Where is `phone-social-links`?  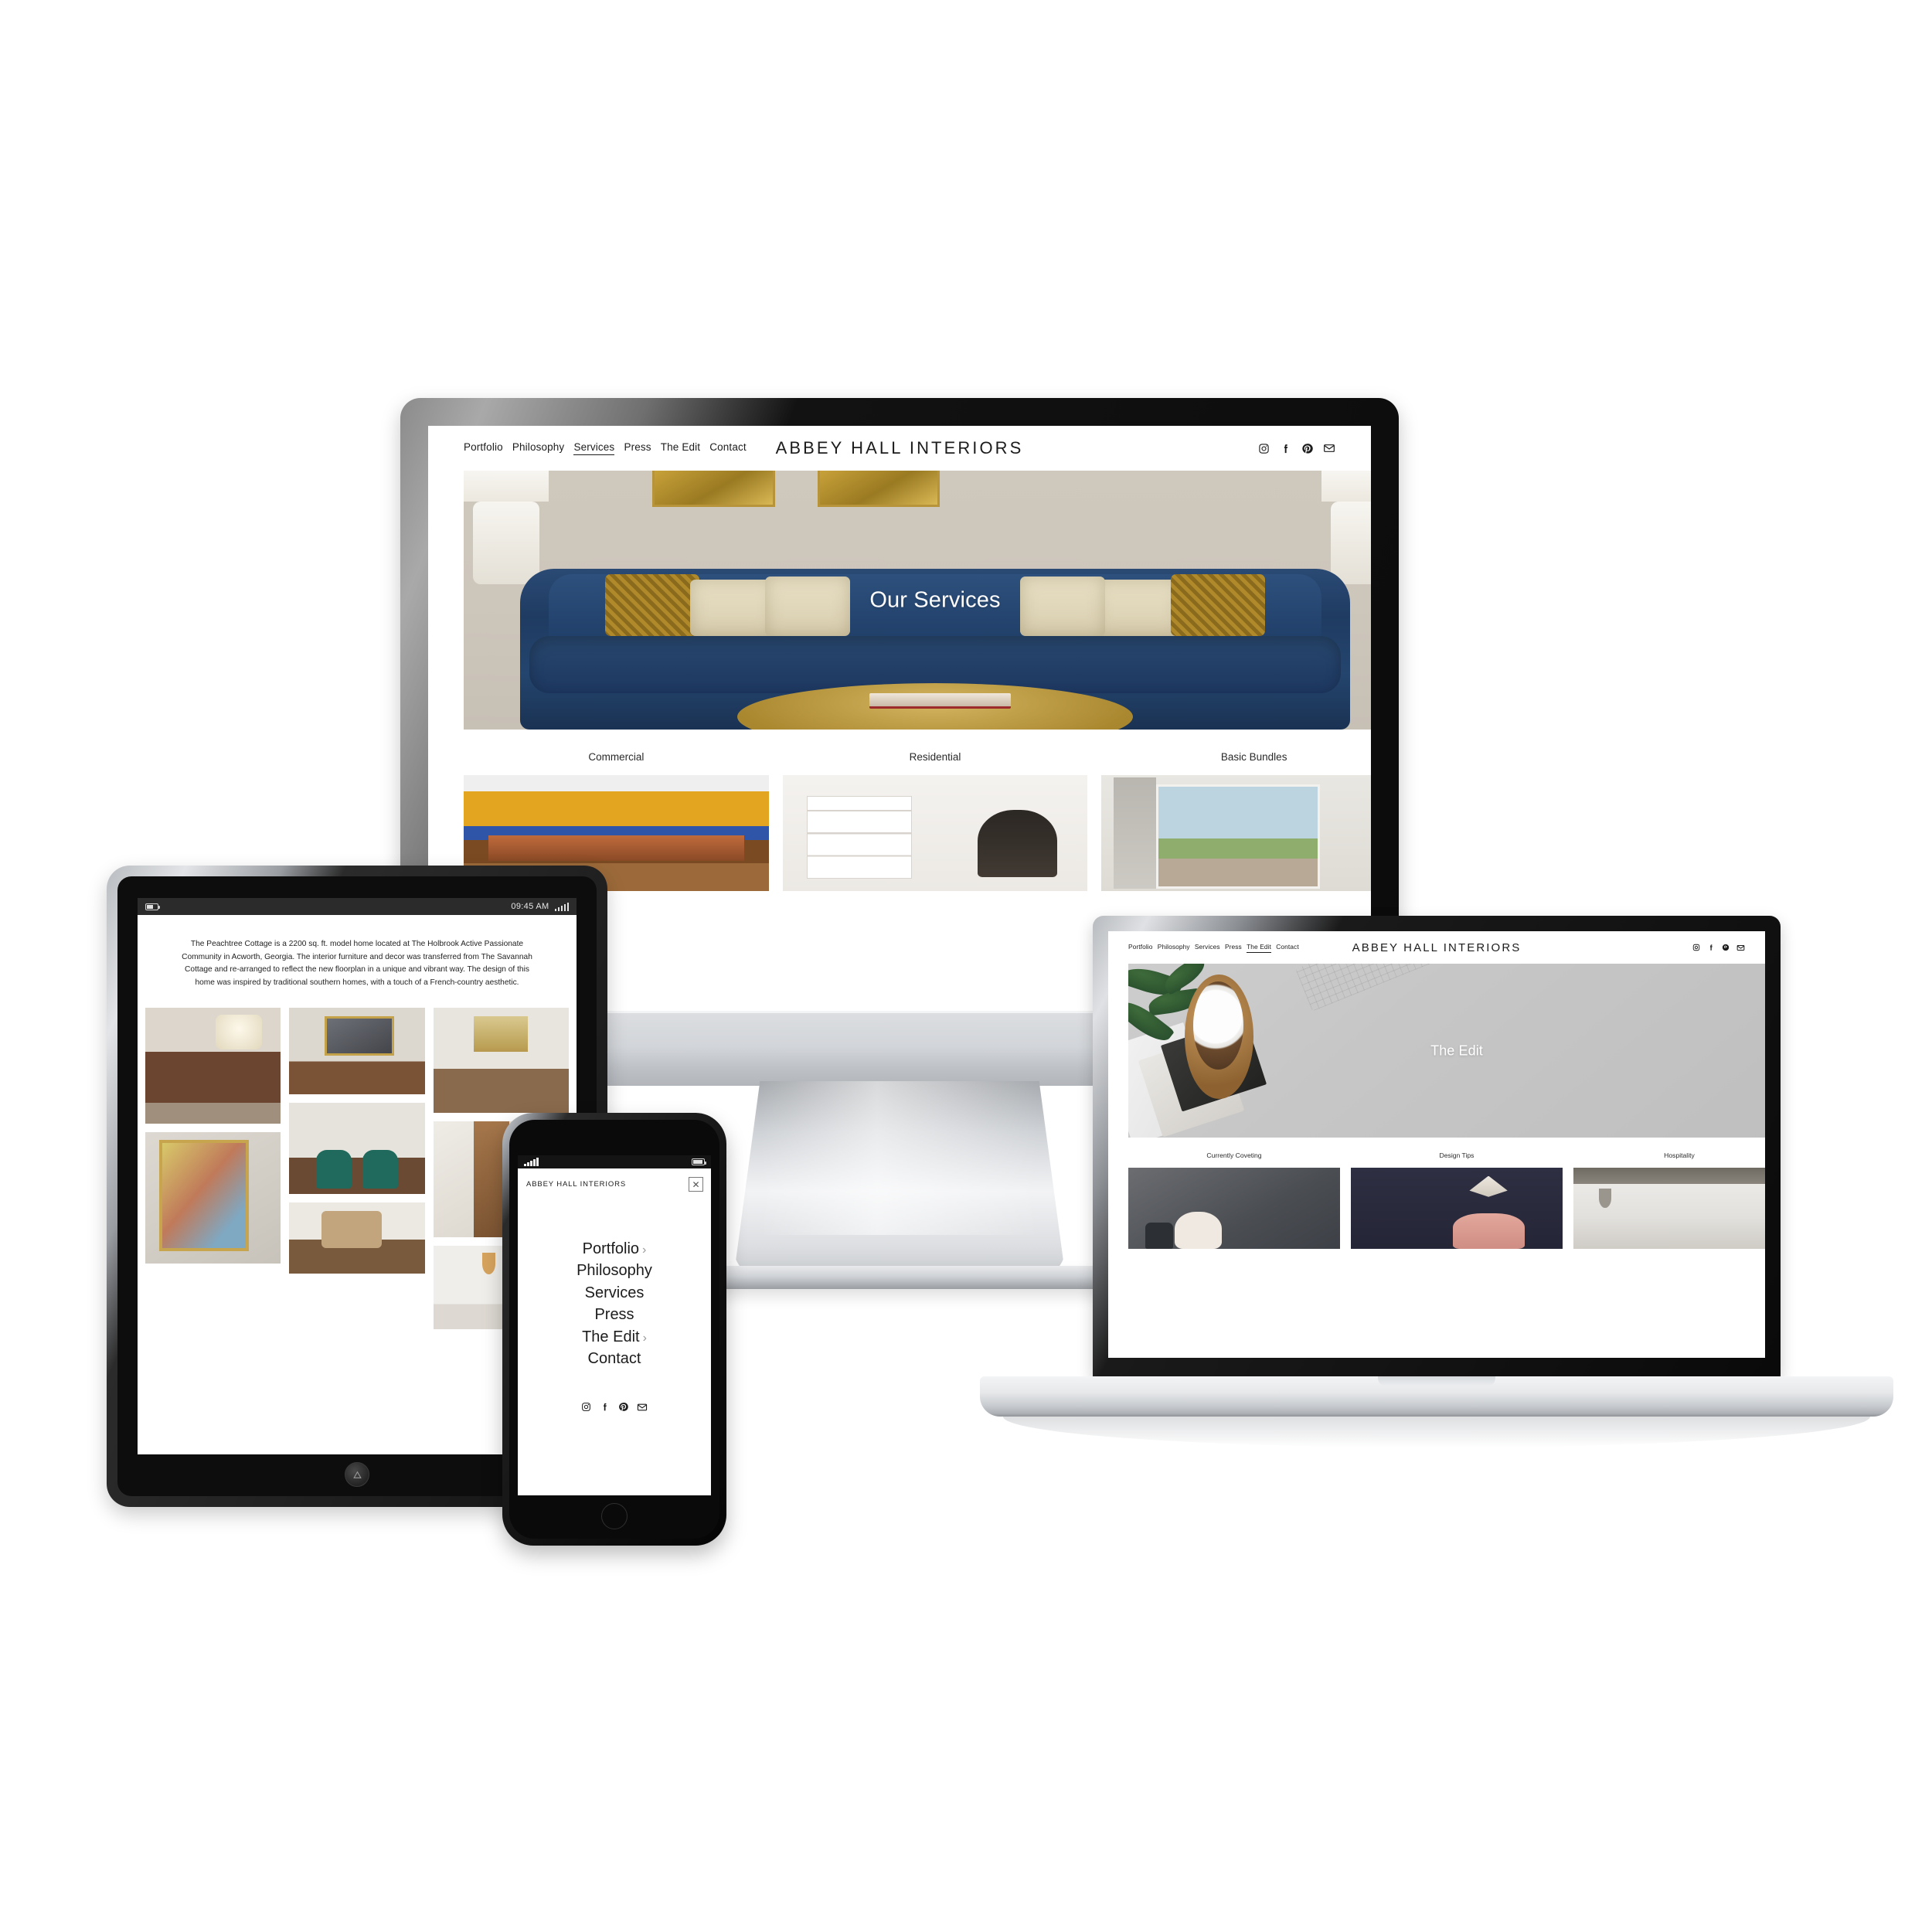 phone-social-links is located at coordinates (614, 1393).